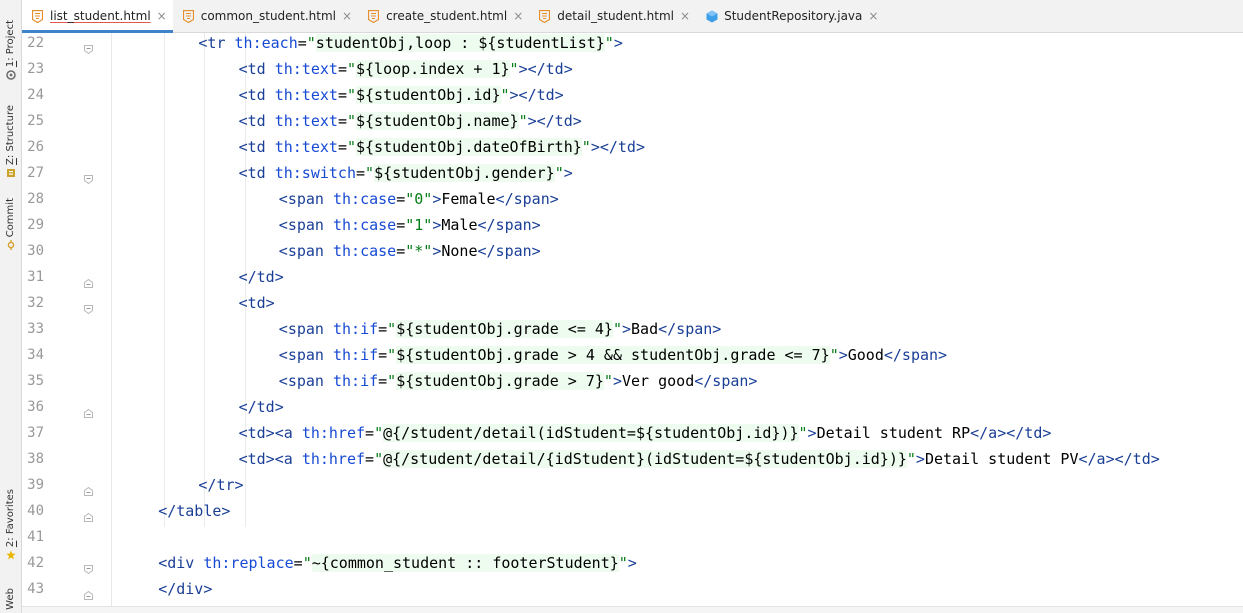  I want to click on code-token: Bad, so click(645, 329).